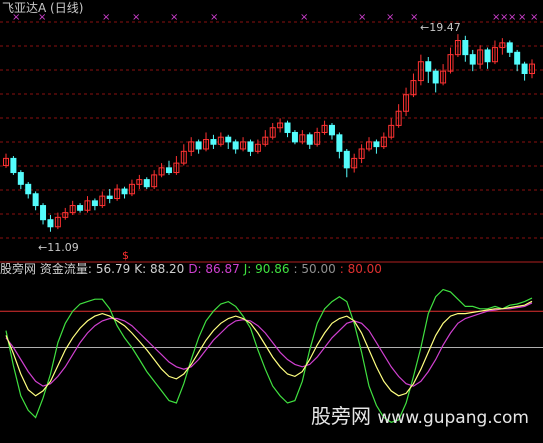 The height and width of the screenshot is (443, 543). I want to click on watermark-url: www.gupang.com, so click(453, 418).